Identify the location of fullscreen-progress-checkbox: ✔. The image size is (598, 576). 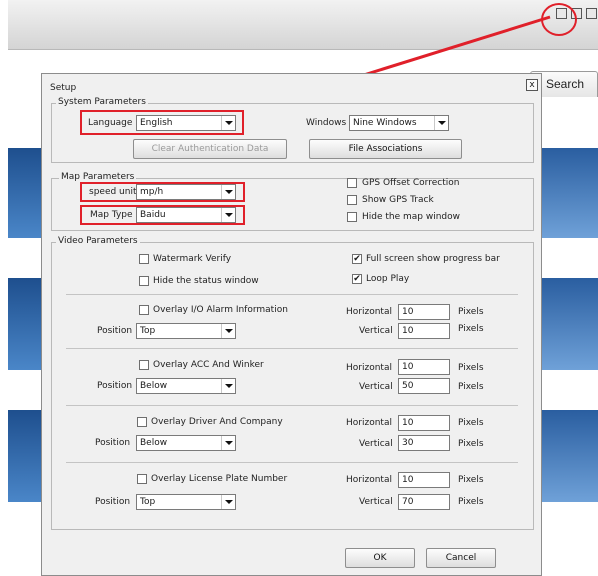
(357, 259).